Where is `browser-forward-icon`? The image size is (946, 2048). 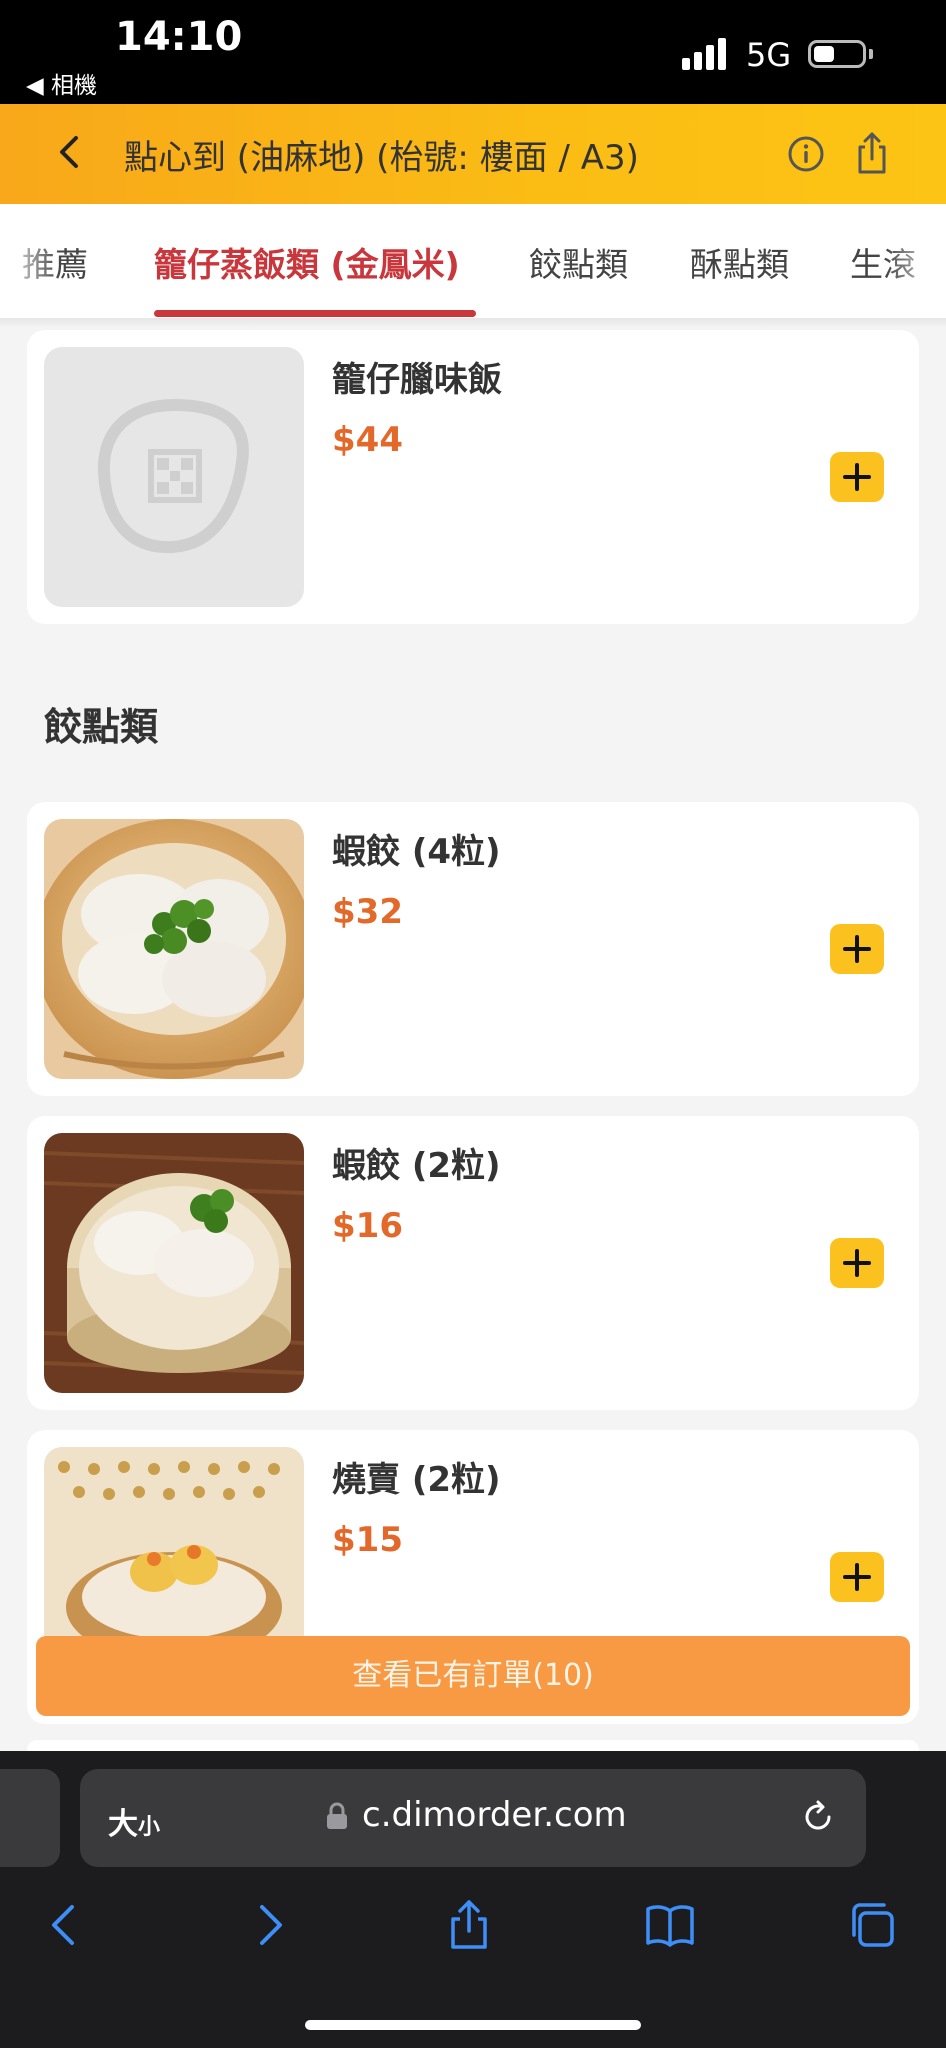
browser-forward-icon is located at coordinates (270, 1925).